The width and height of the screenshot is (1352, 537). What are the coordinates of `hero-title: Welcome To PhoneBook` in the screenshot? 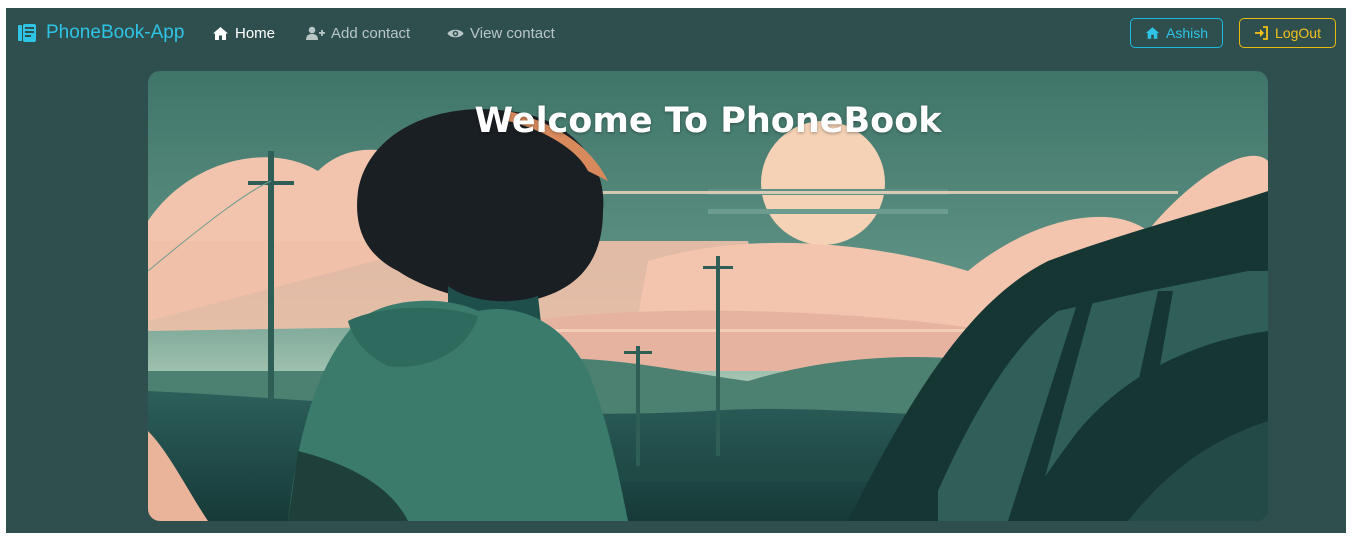 It's located at (708, 121).